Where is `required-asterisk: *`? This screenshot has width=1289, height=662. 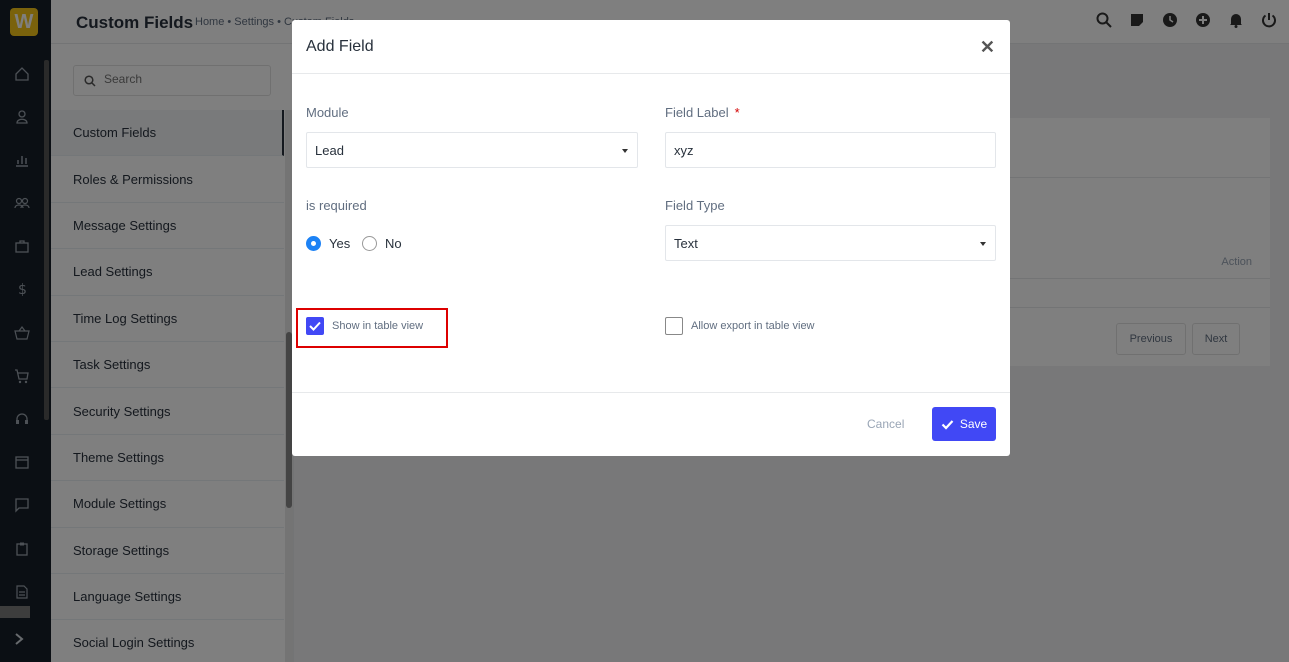
required-asterisk: * is located at coordinates (737, 112).